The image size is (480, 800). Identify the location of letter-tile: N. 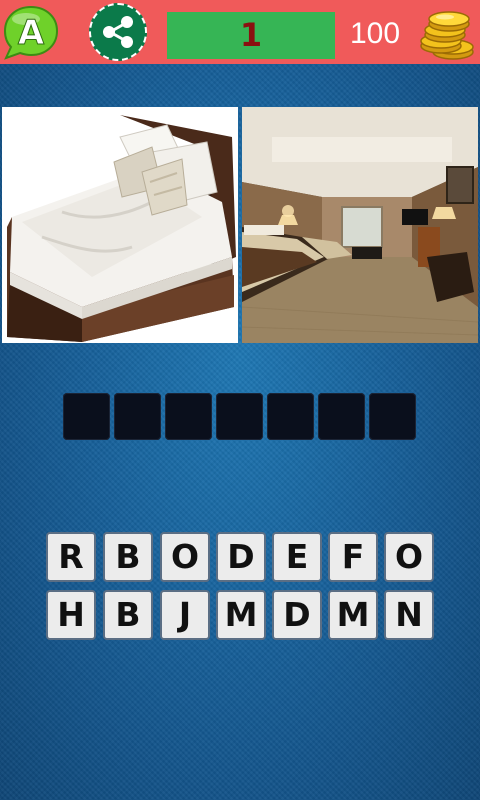
(409, 615).